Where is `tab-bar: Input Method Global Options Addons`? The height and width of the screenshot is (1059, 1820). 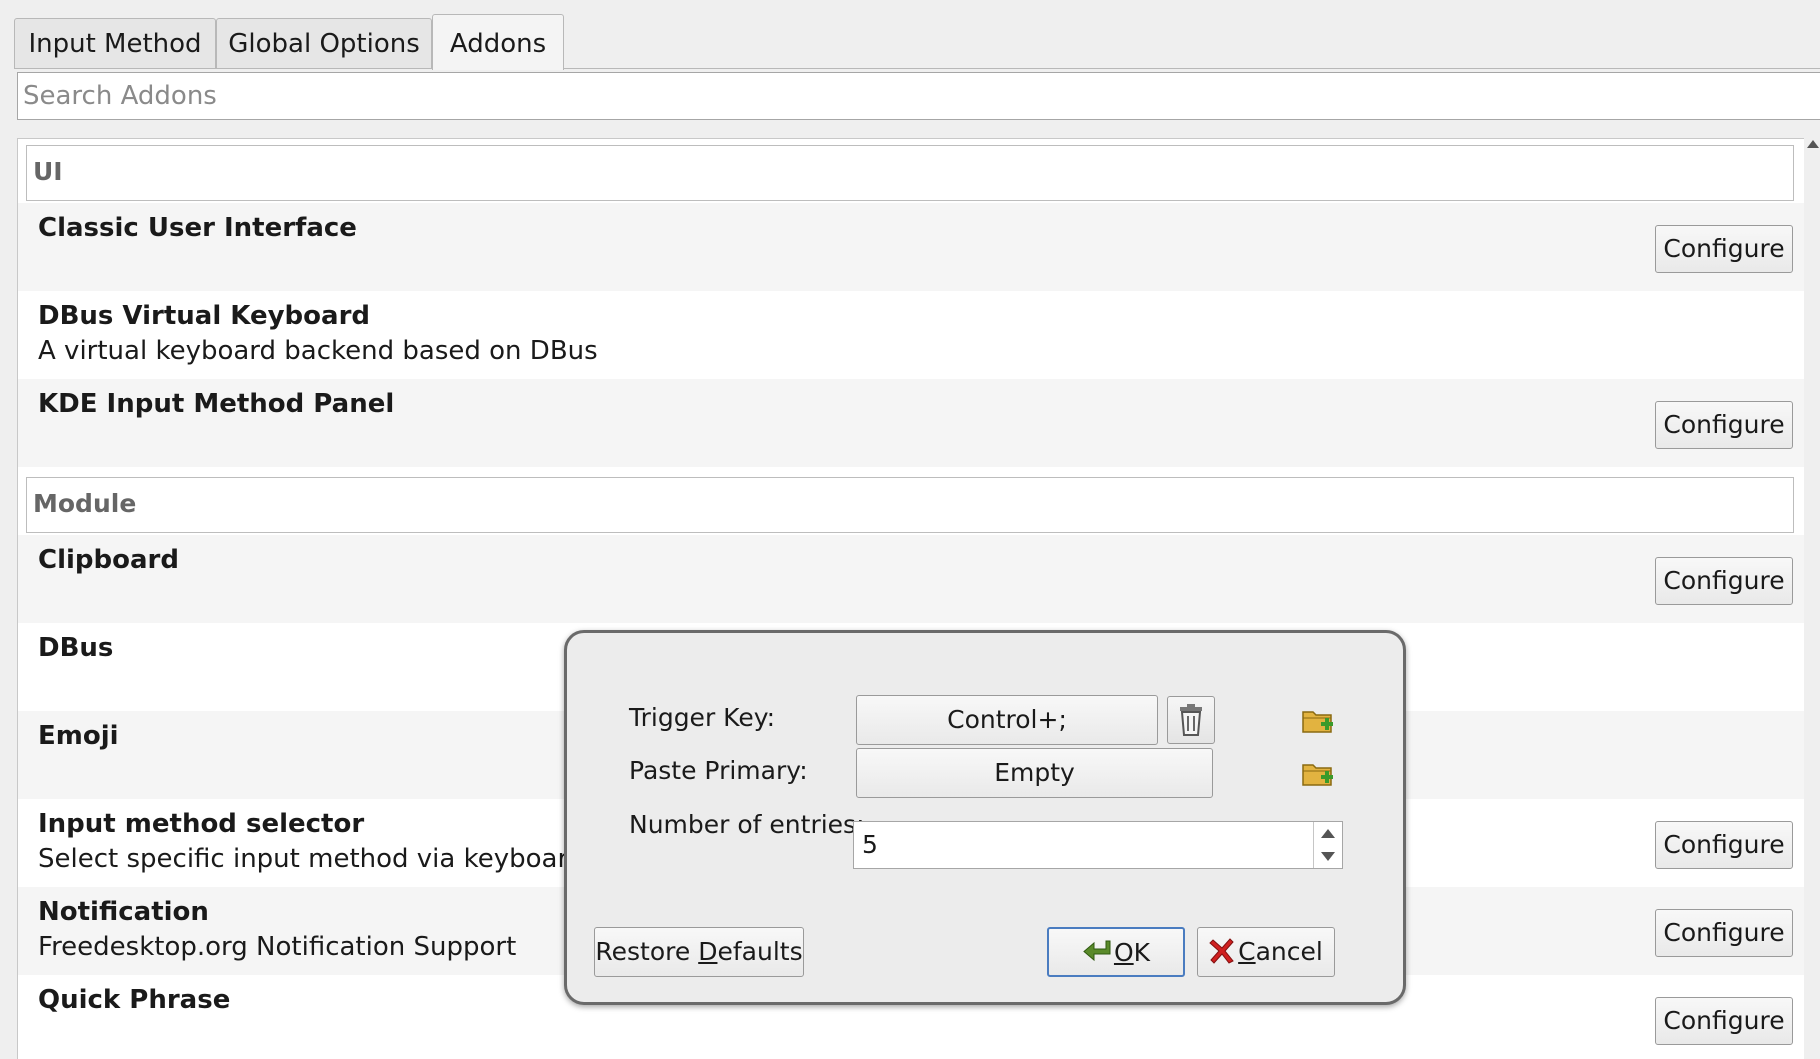 tab-bar: Input Method Global Options Addons is located at coordinates (910, 35).